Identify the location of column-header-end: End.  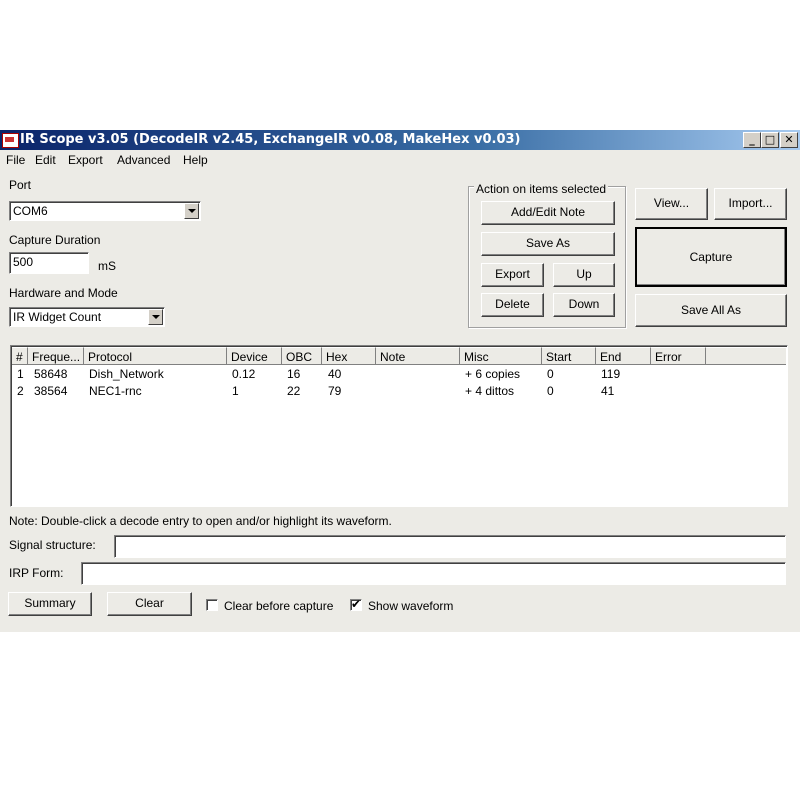
(623, 356).